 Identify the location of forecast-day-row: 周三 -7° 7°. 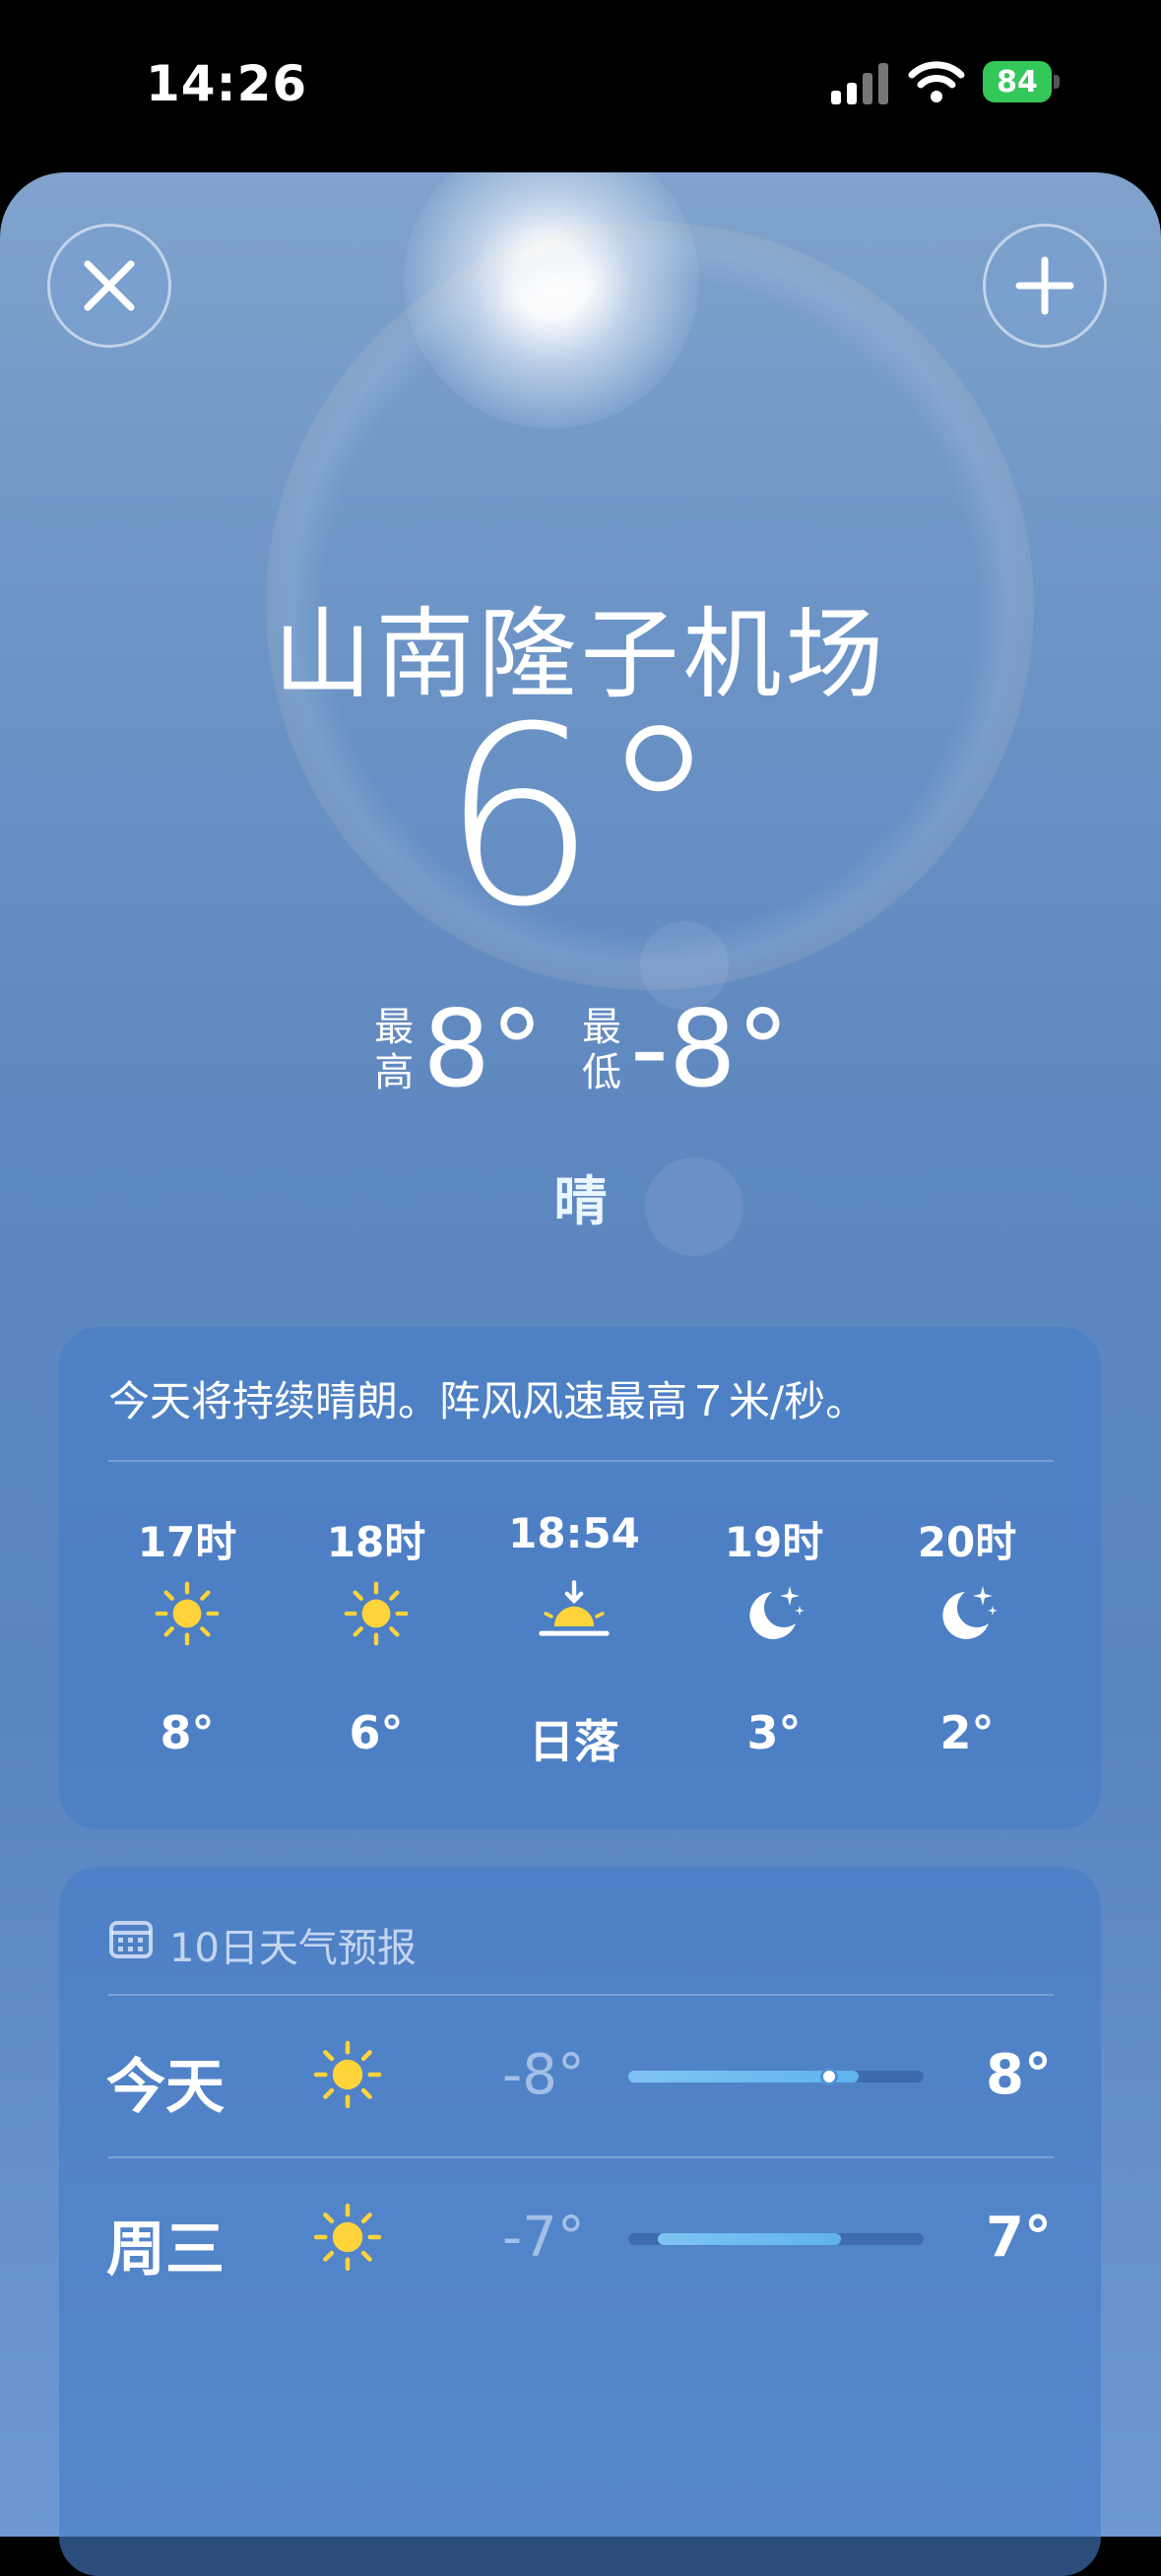
(580, 2237).